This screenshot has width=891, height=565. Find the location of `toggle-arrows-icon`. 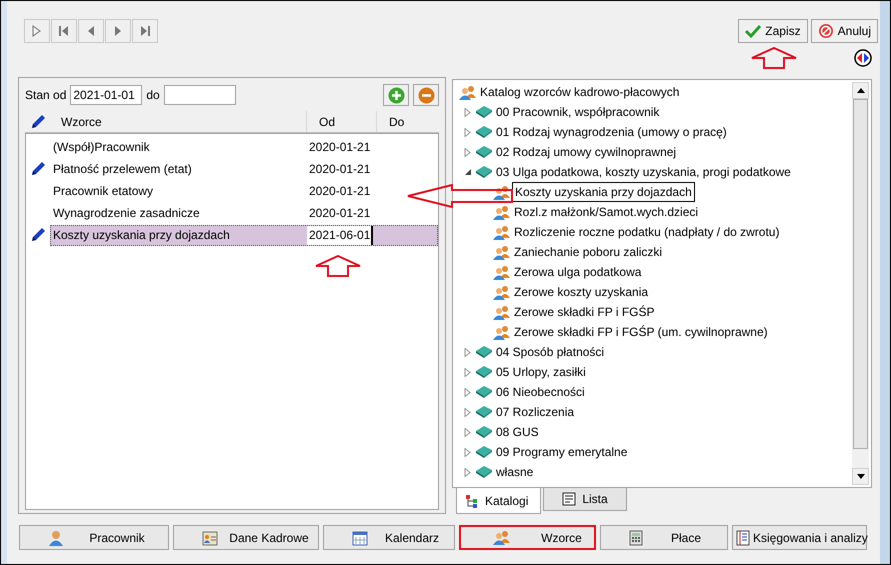

toggle-arrows-icon is located at coordinates (863, 58).